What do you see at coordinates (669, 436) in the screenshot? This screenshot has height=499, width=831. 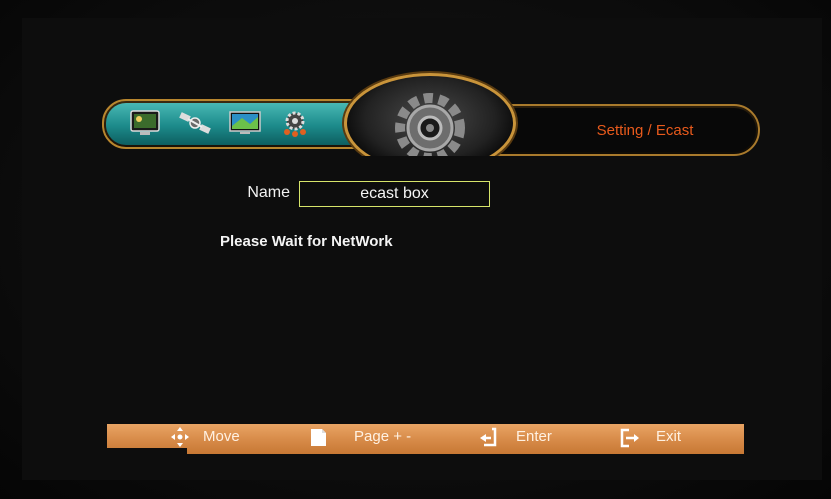 I see `help-exit-label: Exit` at bounding box center [669, 436].